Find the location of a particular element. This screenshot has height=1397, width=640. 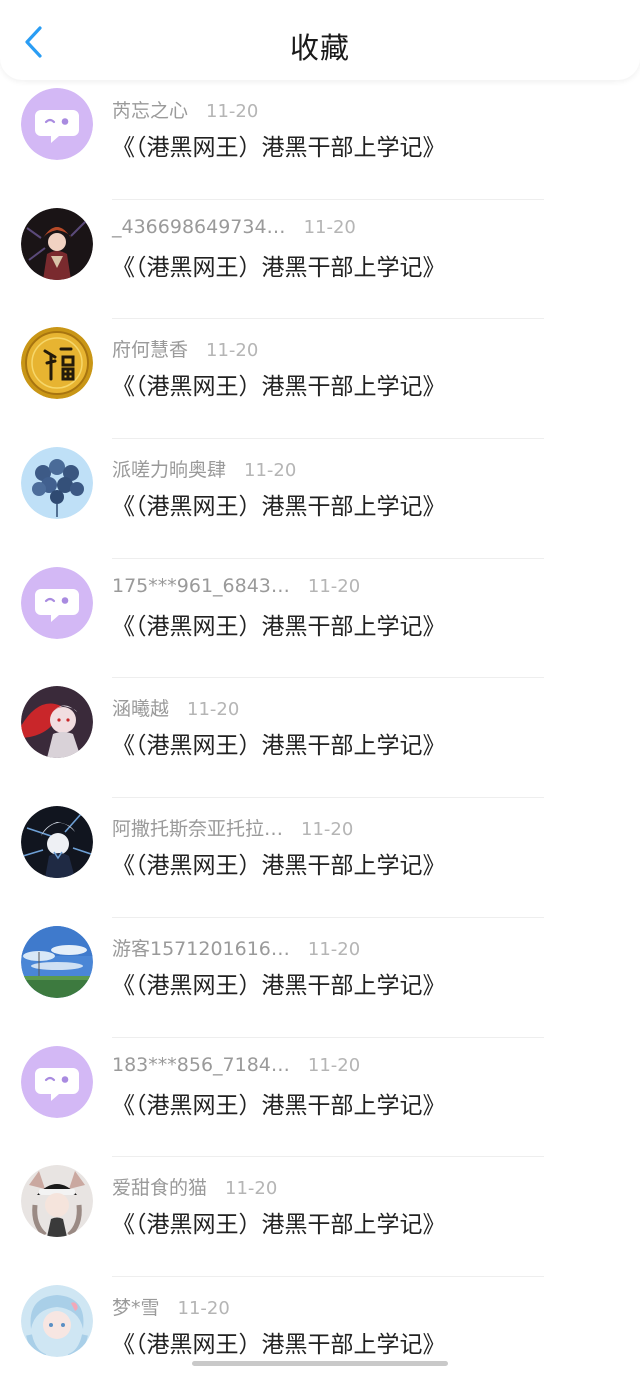

user-name: 涵曦越 is located at coordinates (140, 709).